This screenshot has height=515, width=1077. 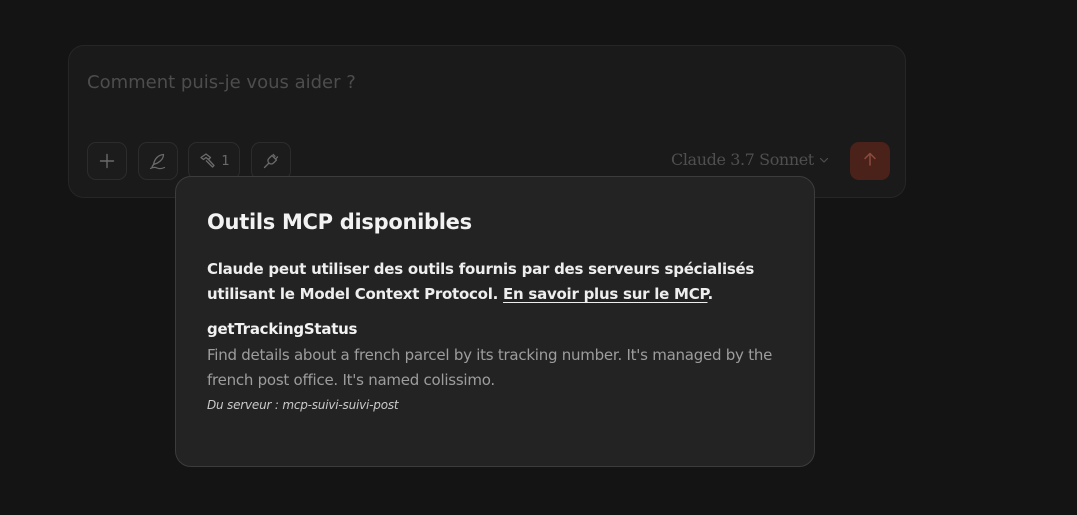 What do you see at coordinates (282, 329) in the screenshot?
I see `tool-name: getTrackingStatus` at bounding box center [282, 329].